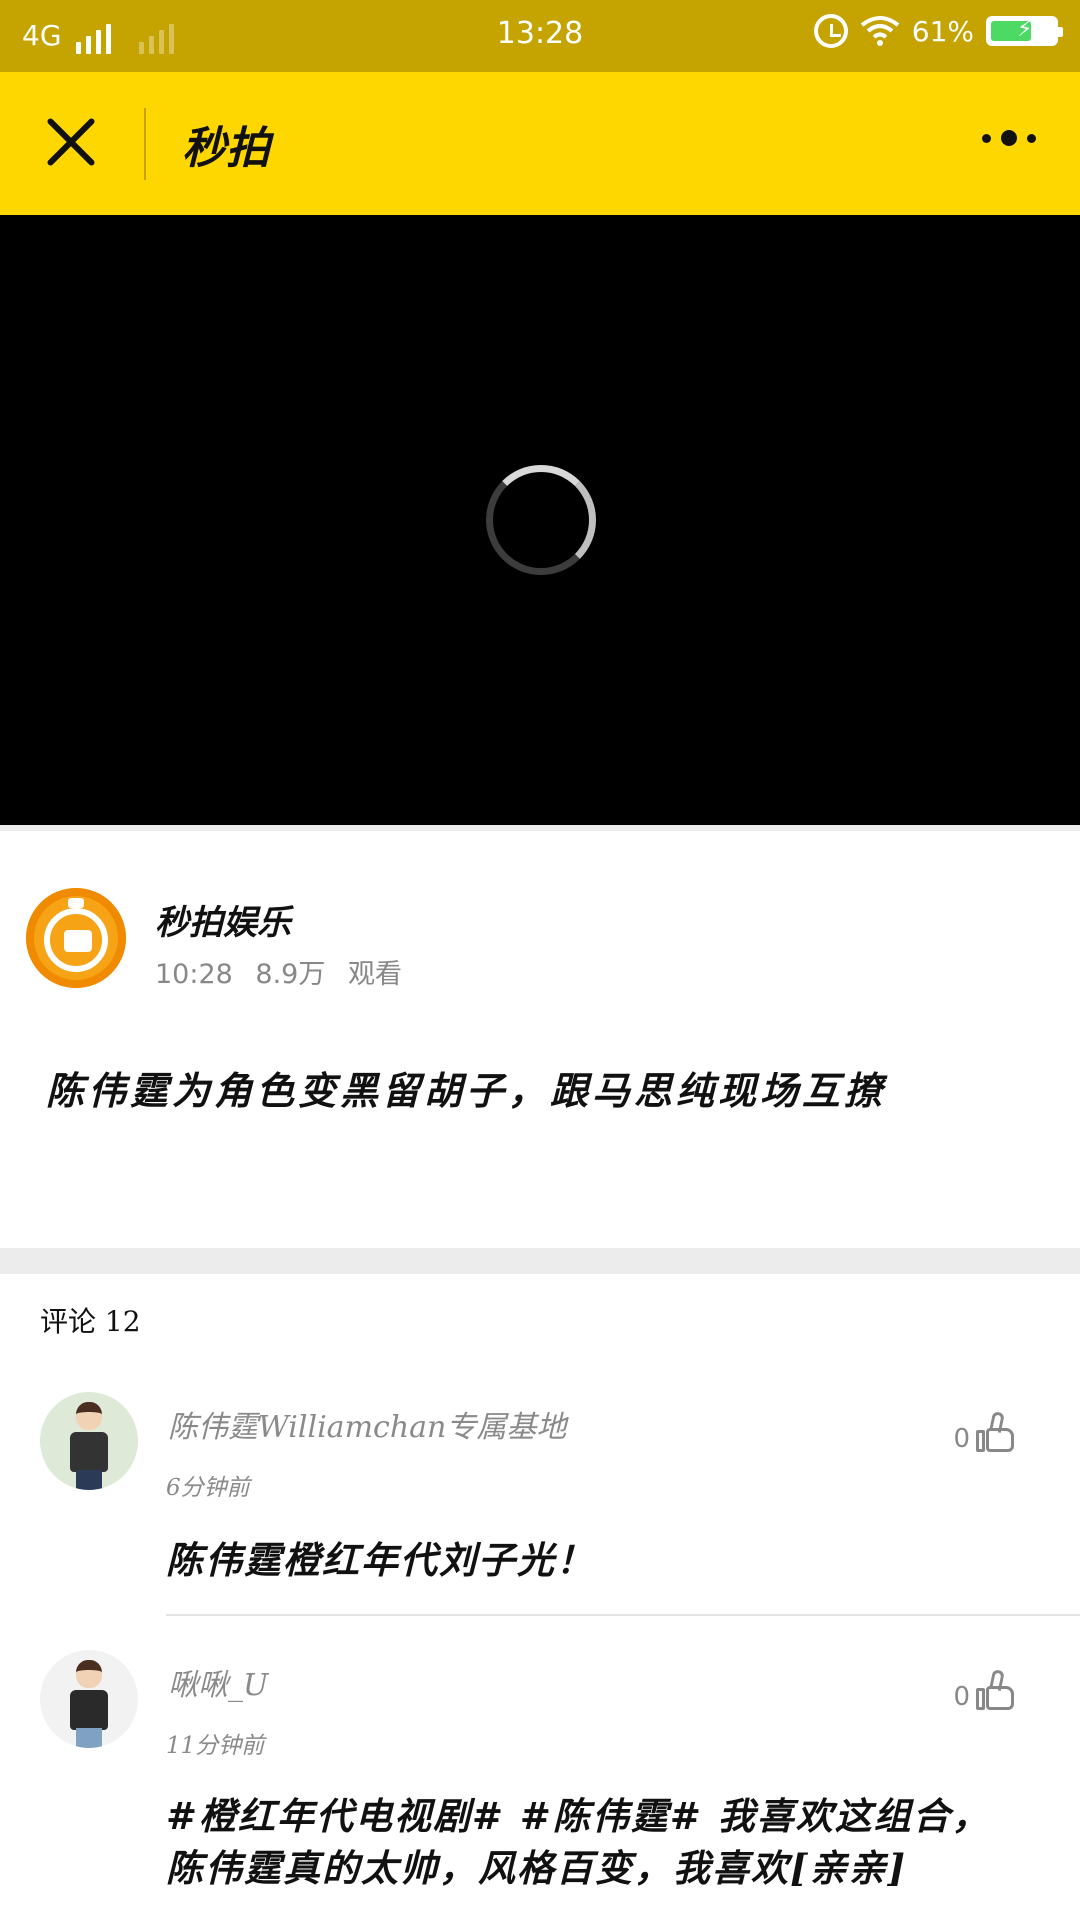  What do you see at coordinates (223, 919) in the screenshot?
I see `author-name: 秒拍娱乐` at bounding box center [223, 919].